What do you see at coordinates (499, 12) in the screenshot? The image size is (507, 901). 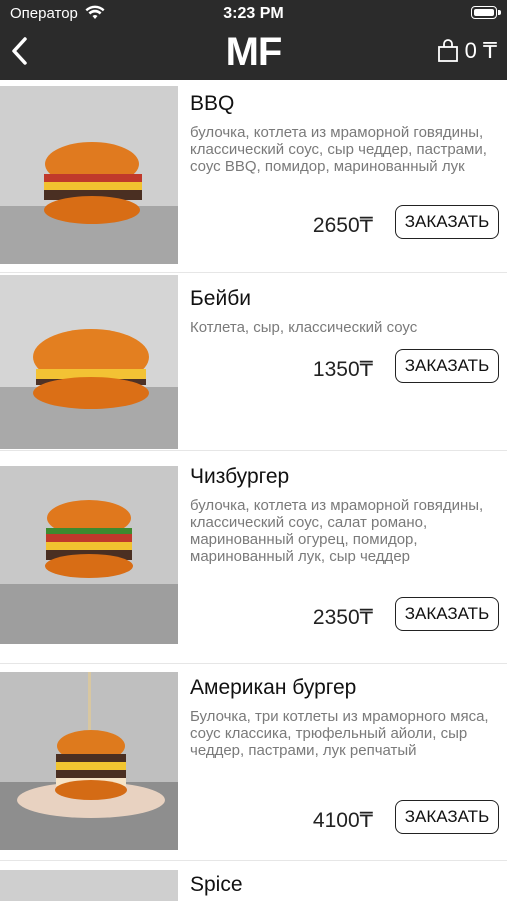 I see `battery-cap` at bounding box center [499, 12].